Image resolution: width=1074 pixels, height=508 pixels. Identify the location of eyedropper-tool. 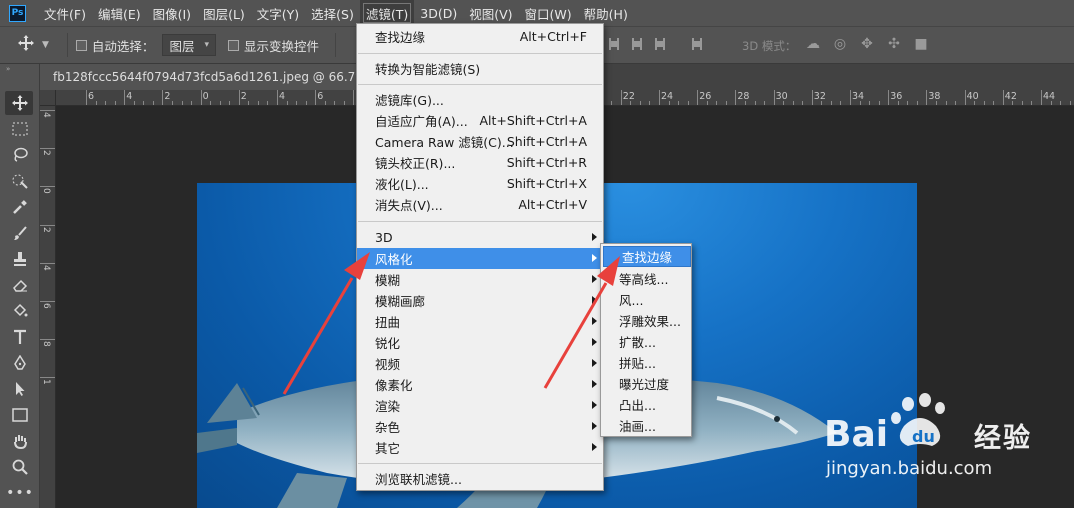
(20, 207).